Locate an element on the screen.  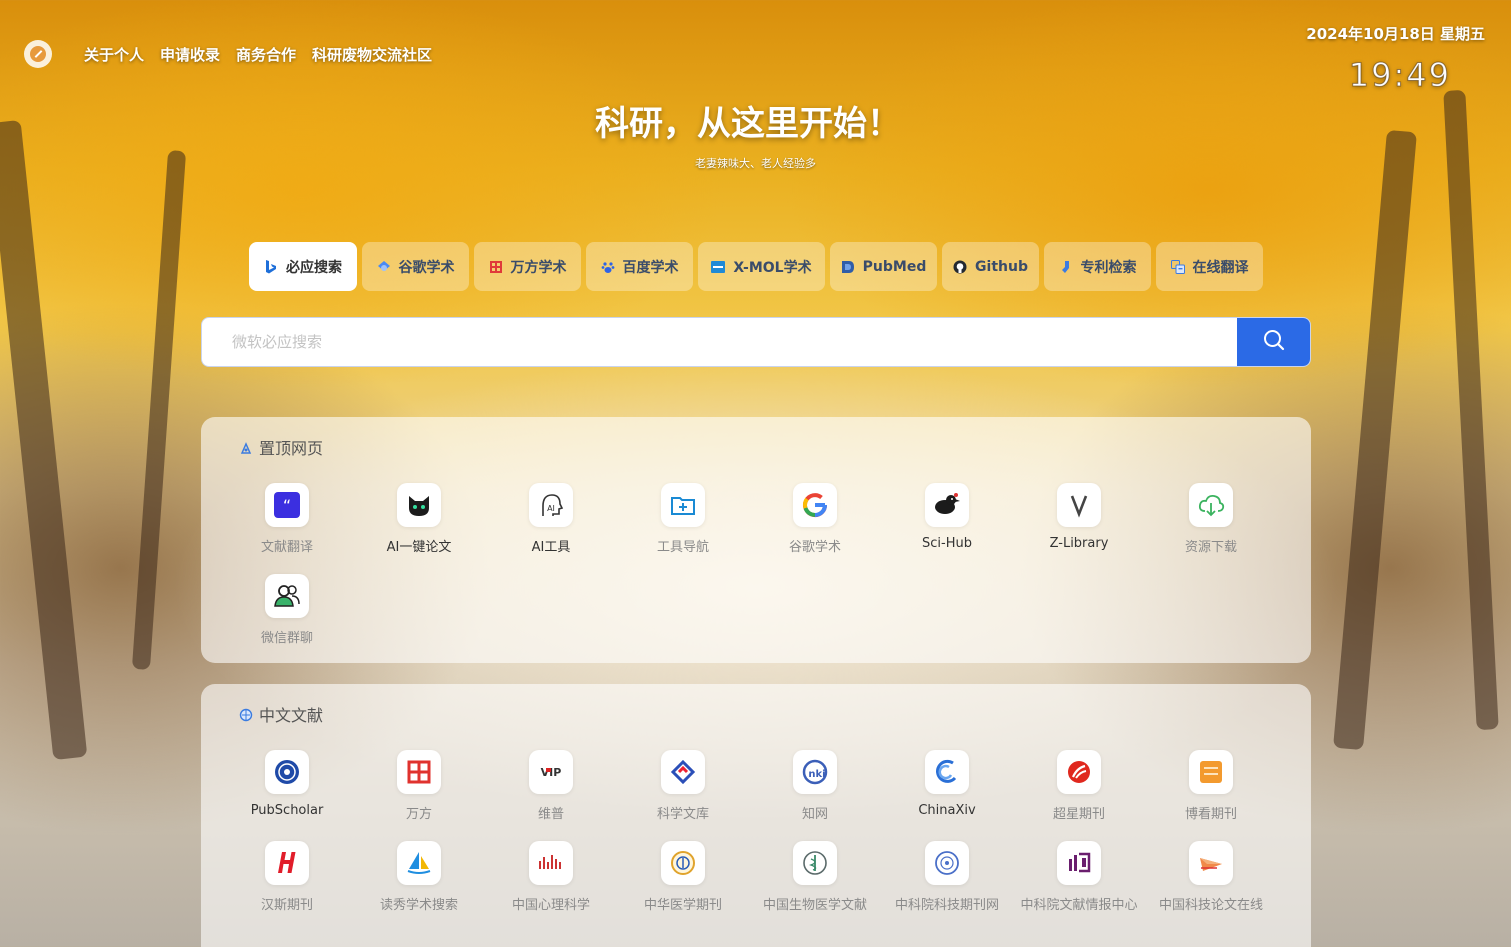
tile-label: 中华医学期刊 is located at coordinates (682, 905).